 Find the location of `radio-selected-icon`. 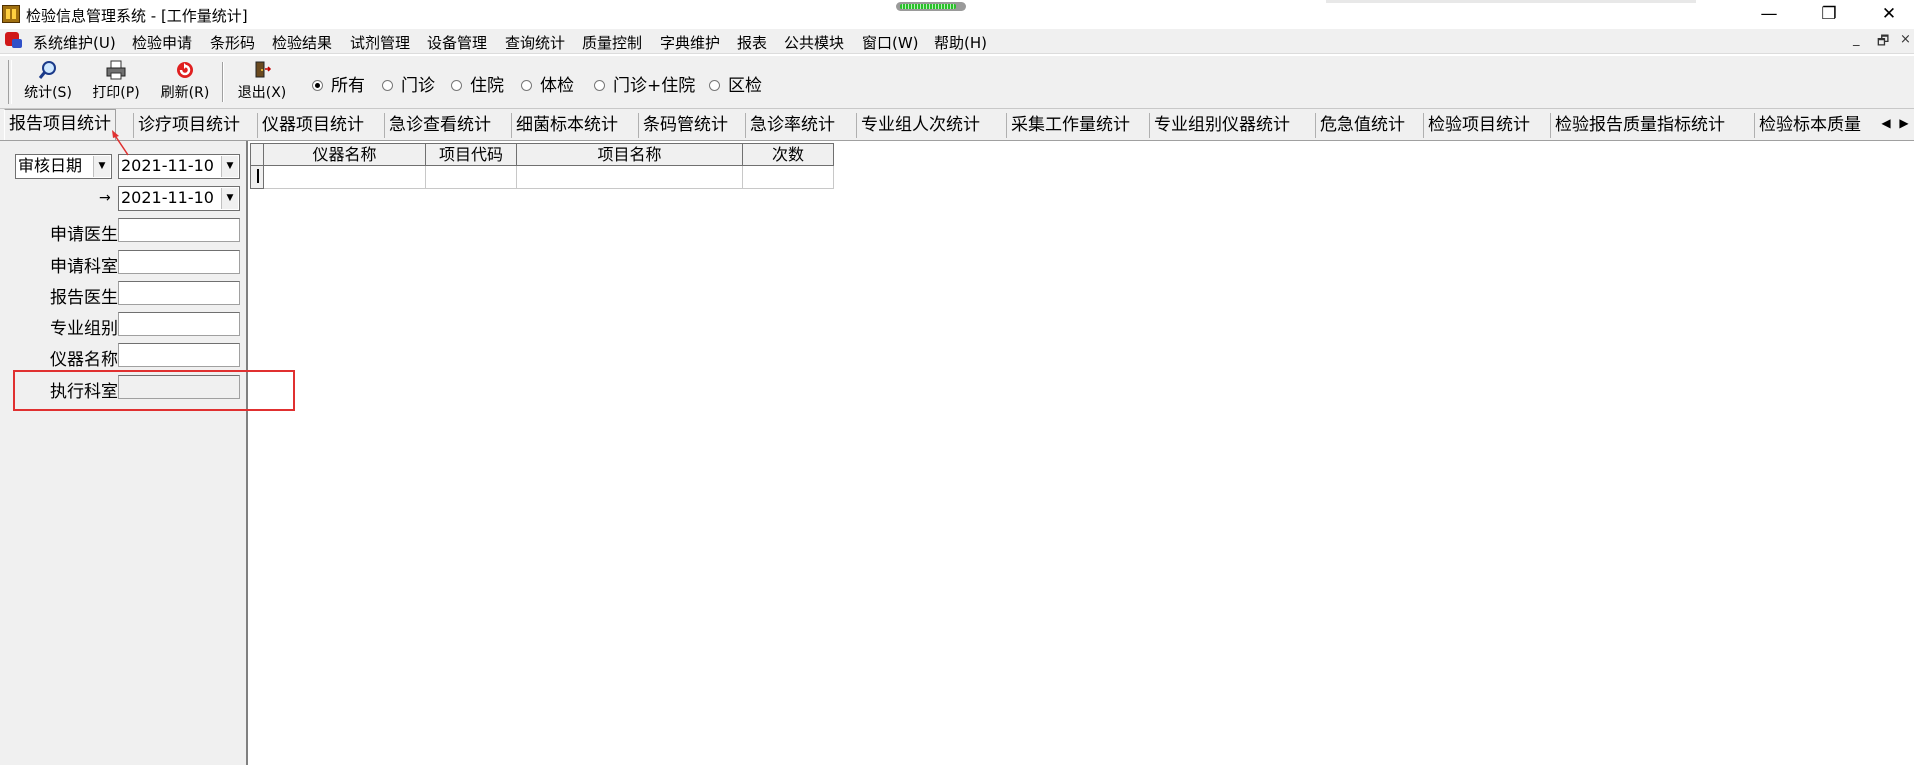

radio-selected-icon is located at coordinates (317, 85).